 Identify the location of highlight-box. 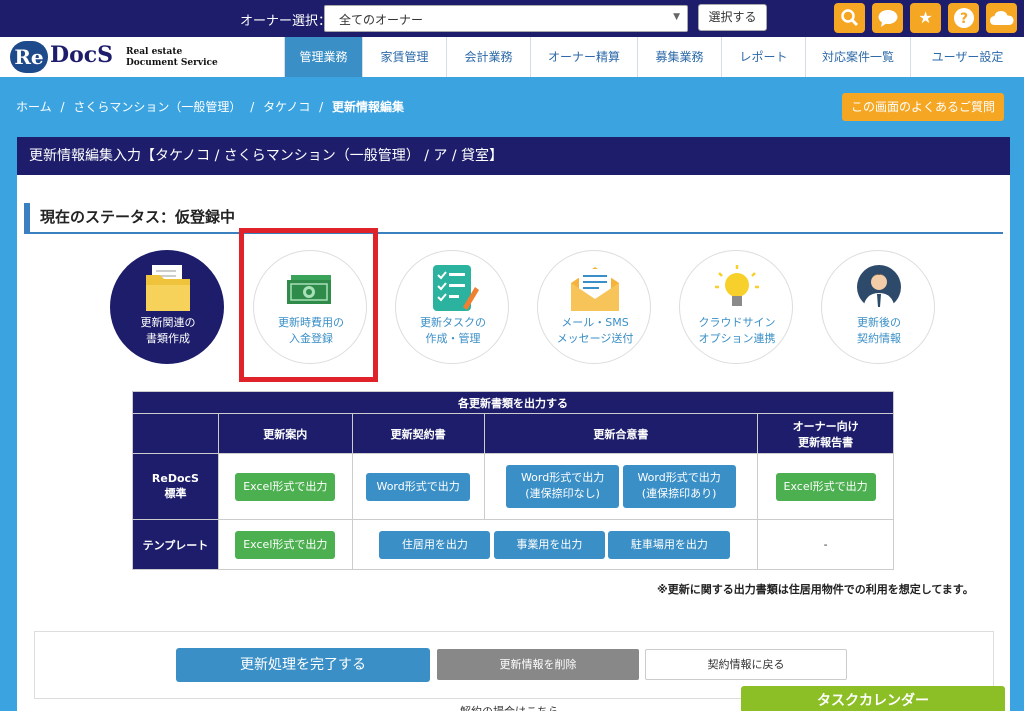
(308, 305).